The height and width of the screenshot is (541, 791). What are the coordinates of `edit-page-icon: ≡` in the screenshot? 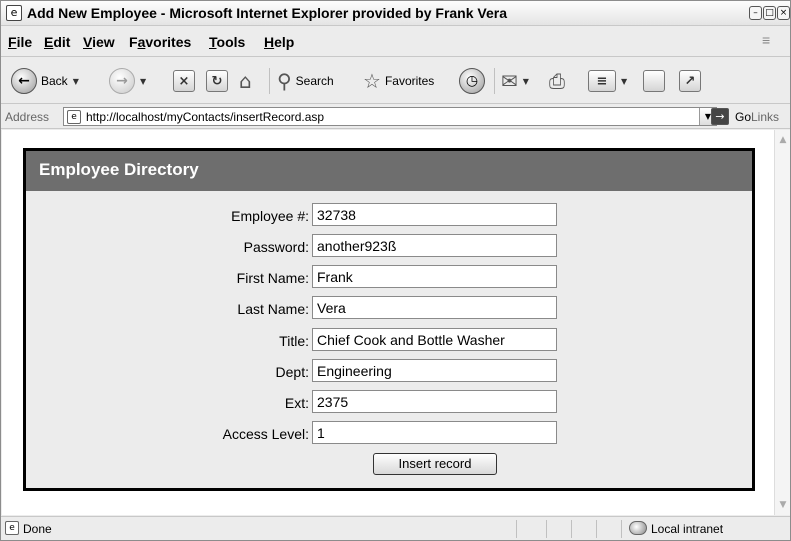 It's located at (602, 81).